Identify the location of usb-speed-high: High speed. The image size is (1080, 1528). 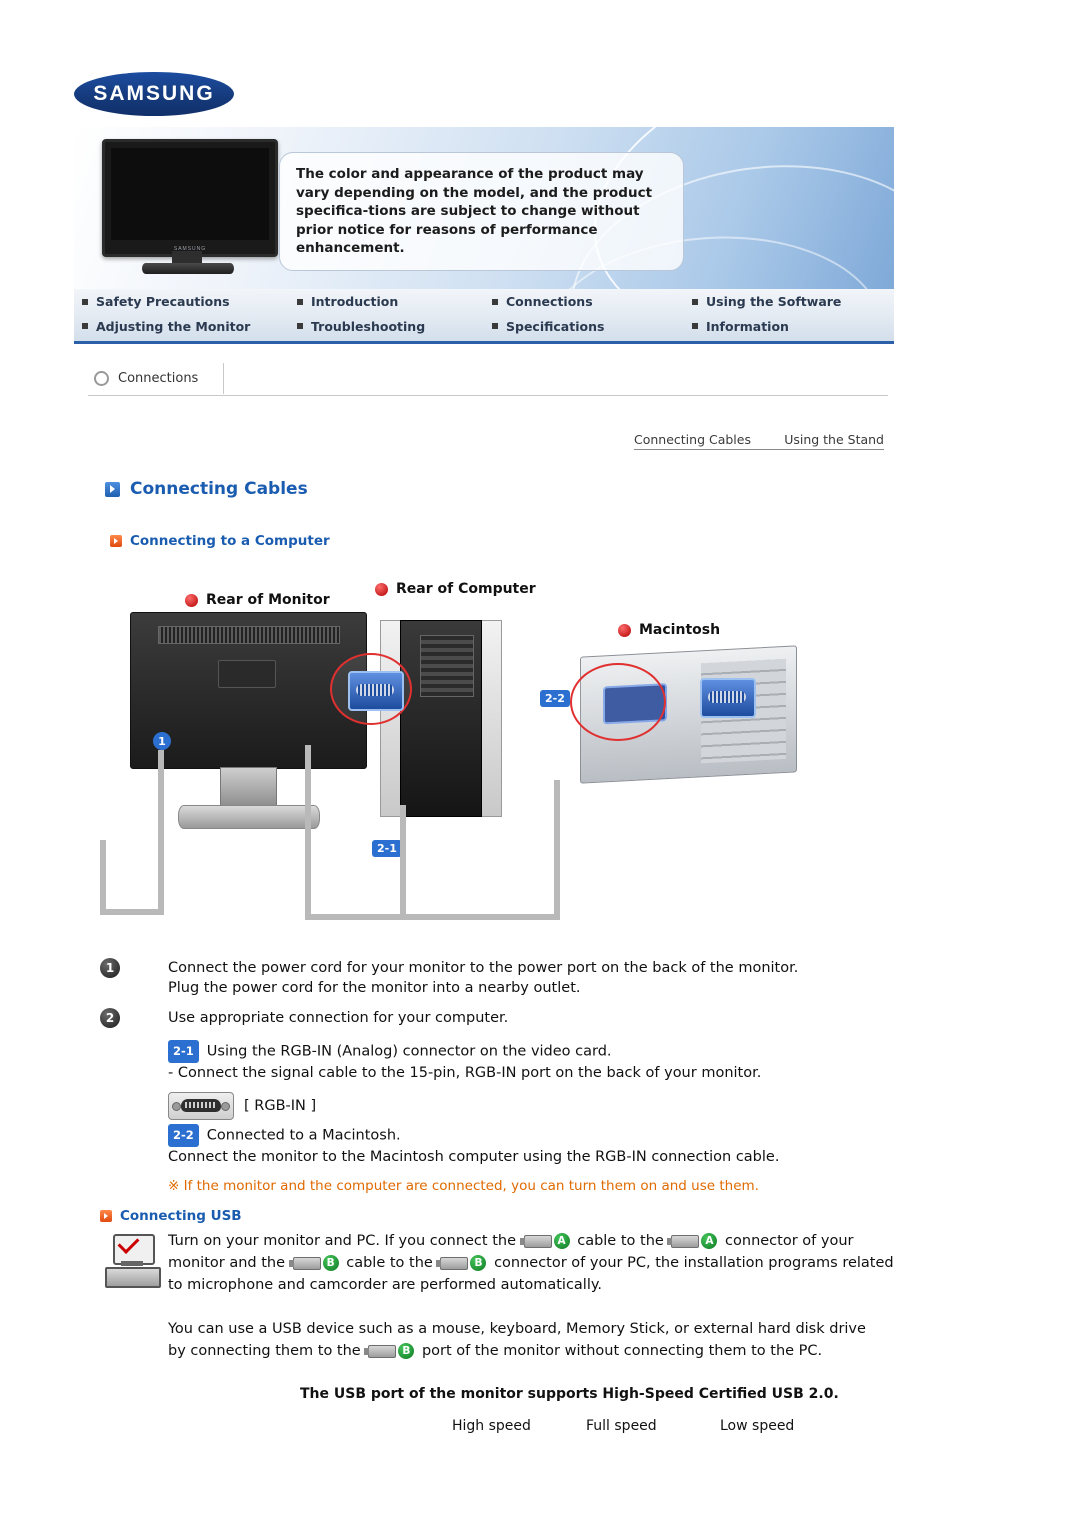
(491, 1426).